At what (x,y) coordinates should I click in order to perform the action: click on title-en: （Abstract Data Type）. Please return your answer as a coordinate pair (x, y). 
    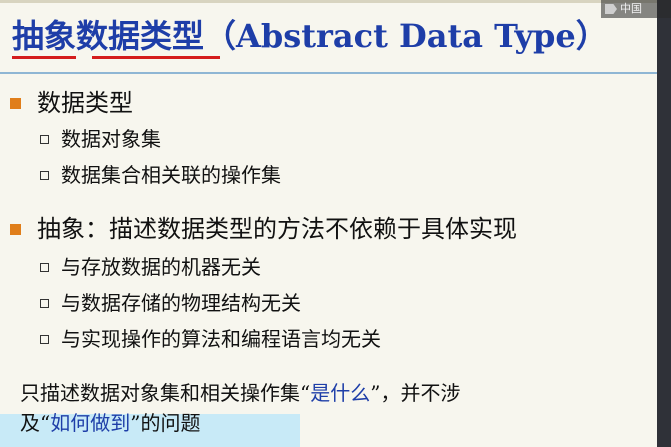
    Looking at the image, I should click on (406, 36).